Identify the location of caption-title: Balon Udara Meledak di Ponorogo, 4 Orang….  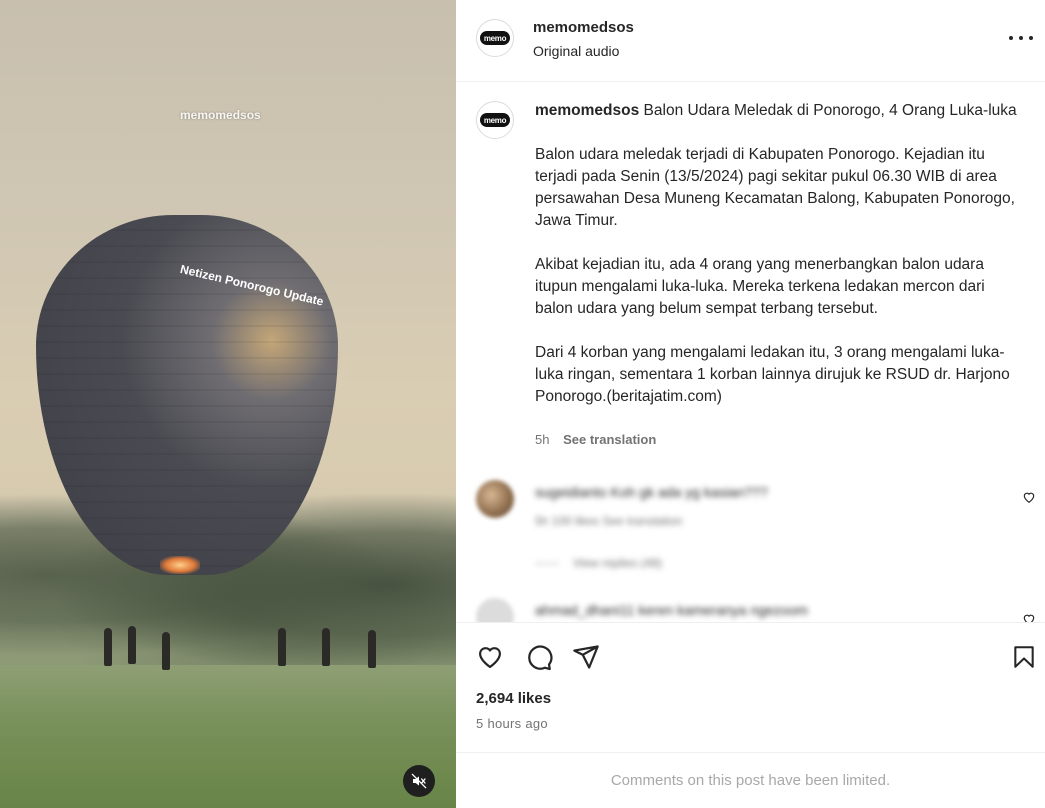
(830, 110).